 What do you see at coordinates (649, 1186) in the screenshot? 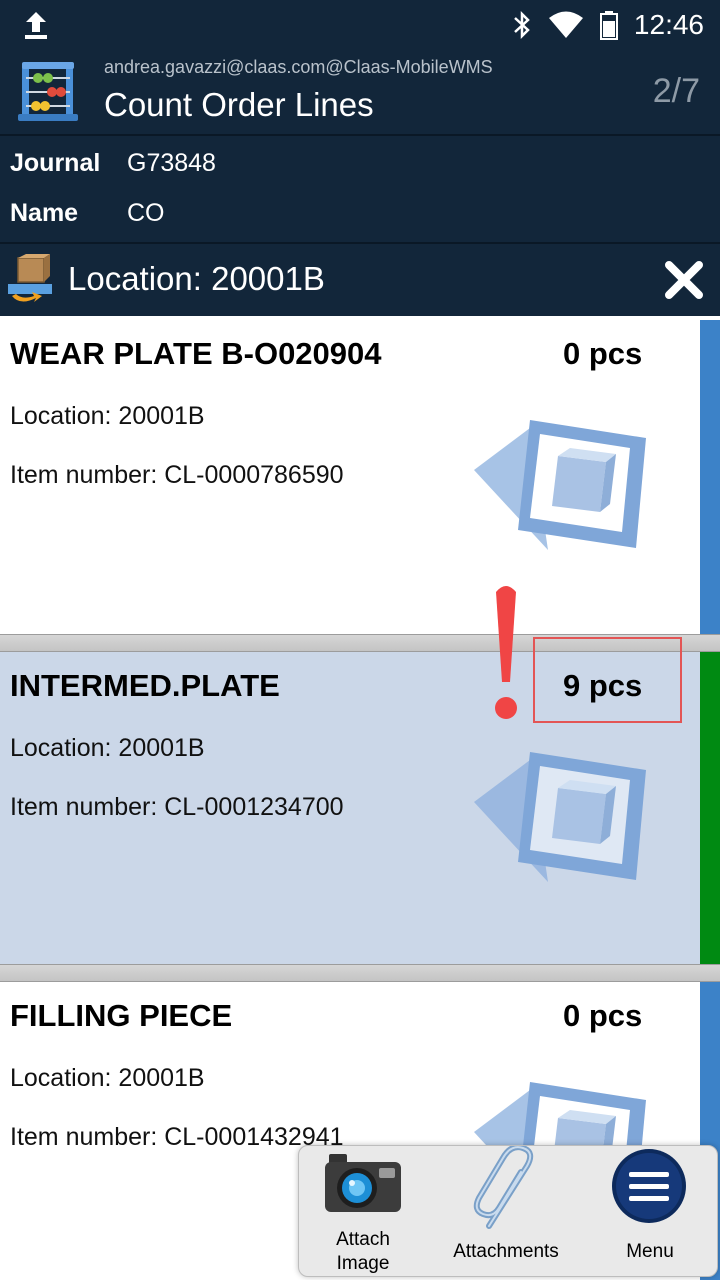
I see `menu-icon` at bounding box center [649, 1186].